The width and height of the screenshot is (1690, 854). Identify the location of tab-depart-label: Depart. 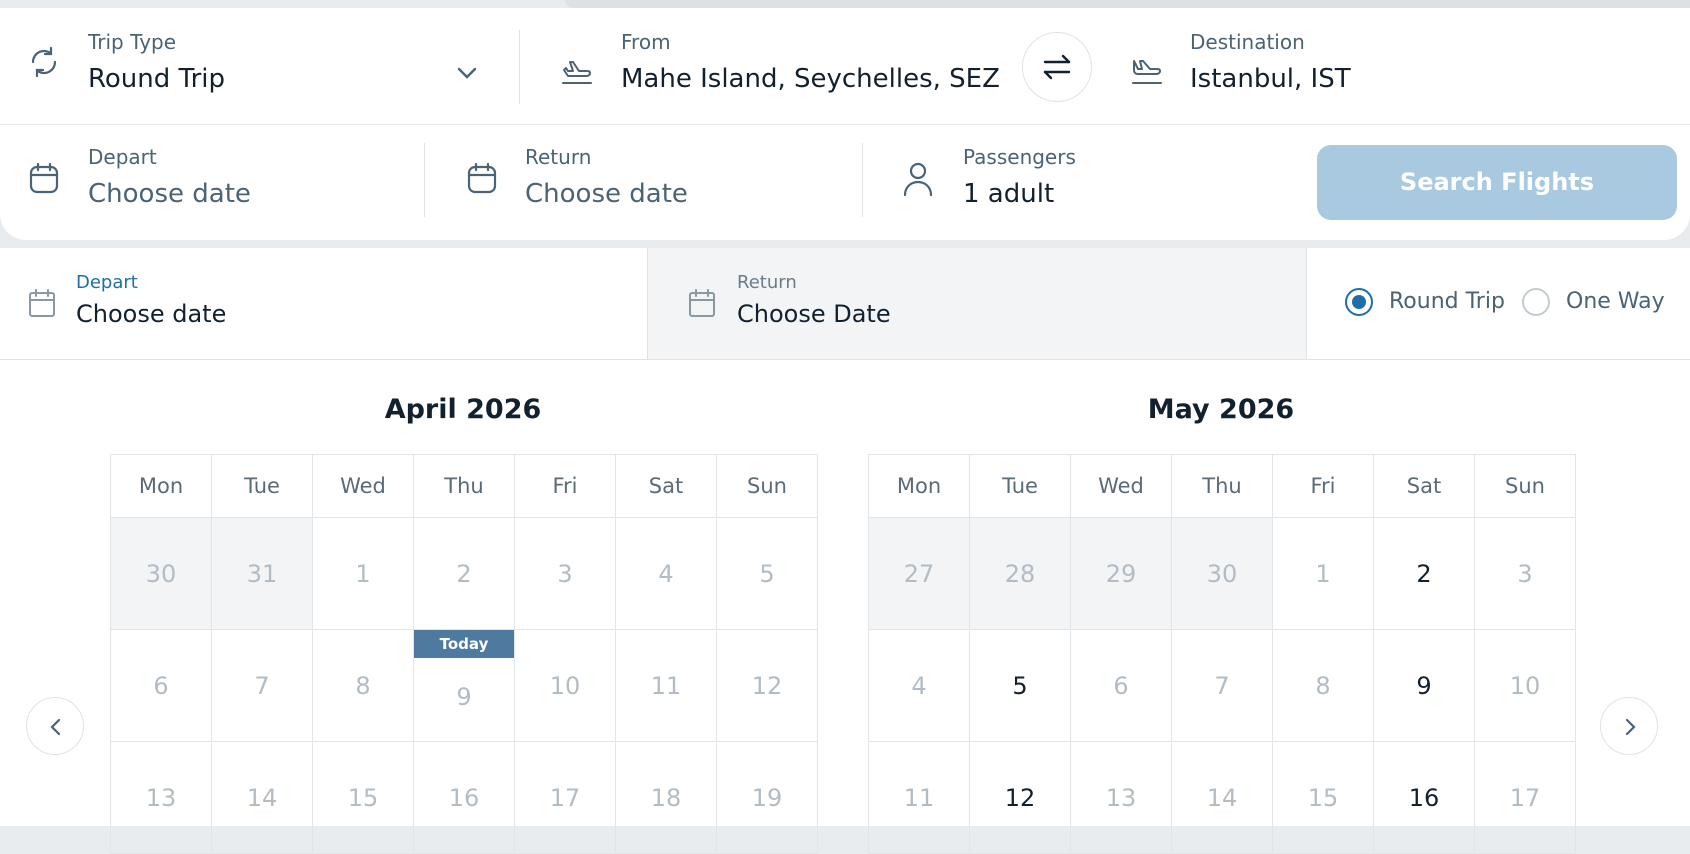
(107, 282).